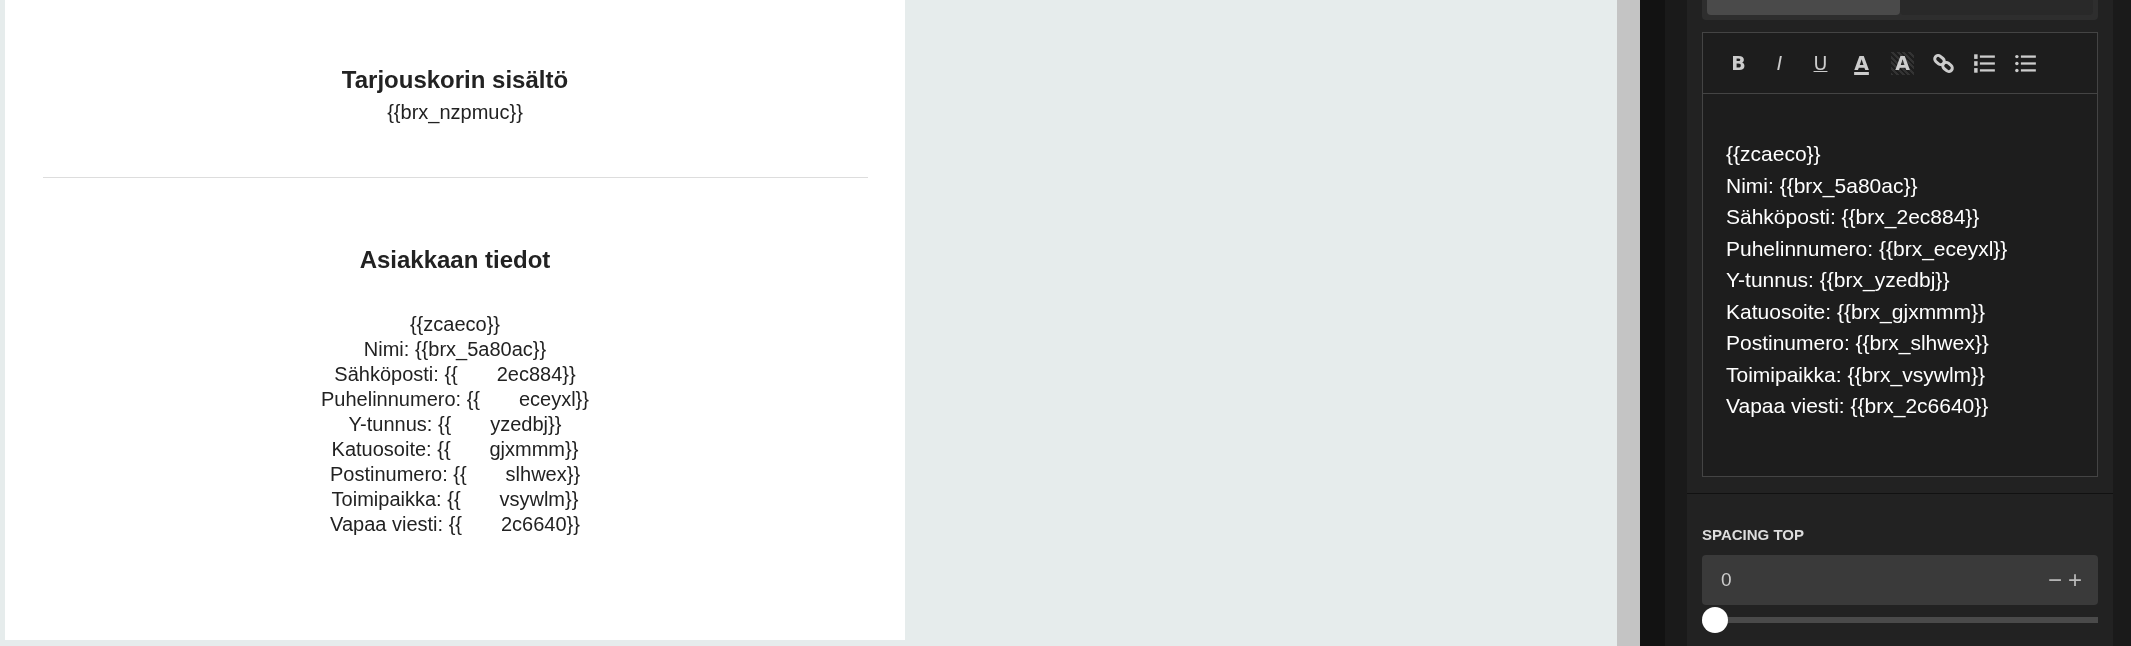 The height and width of the screenshot is (646, 2131). What do you see at coordinates (1984, 63) in the screenshot?
I see `numbered-list-icon` at bounding box center [1984, 63].